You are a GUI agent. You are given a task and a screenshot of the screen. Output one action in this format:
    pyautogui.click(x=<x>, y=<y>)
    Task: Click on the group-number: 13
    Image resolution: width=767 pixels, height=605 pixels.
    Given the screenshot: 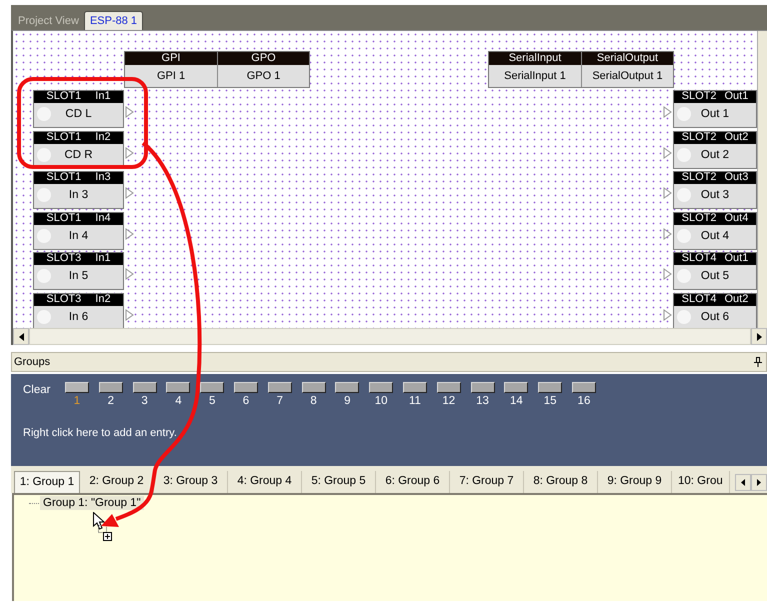 What is the action you would take?
    pyautogui.click(x=482, y=401)
    